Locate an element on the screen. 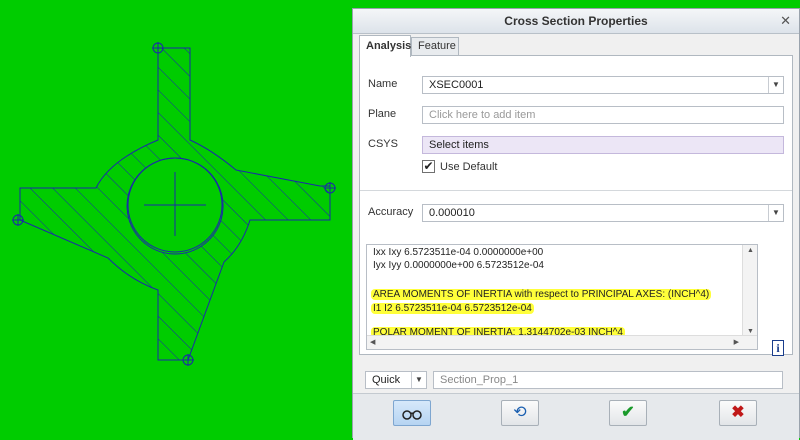  preview-button is located at coordinates (412, 413).